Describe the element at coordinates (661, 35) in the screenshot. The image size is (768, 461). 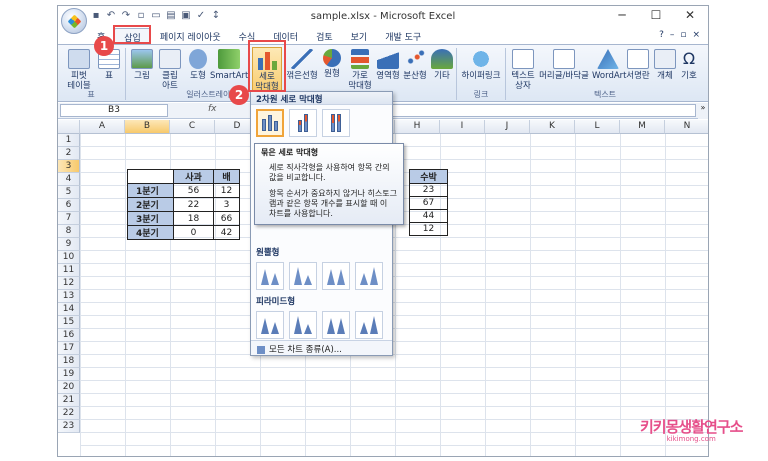
I see `help-icon: ?` at that location.